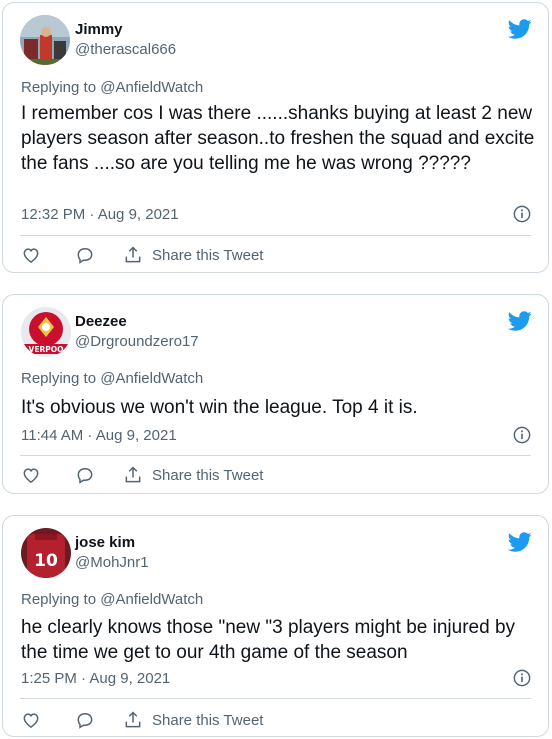 The height and width of the screenshot is (739, 552). I want to click on avatar, so click(45, 40).